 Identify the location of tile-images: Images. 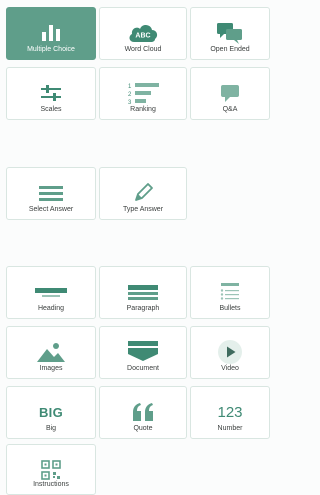
(51, 352).